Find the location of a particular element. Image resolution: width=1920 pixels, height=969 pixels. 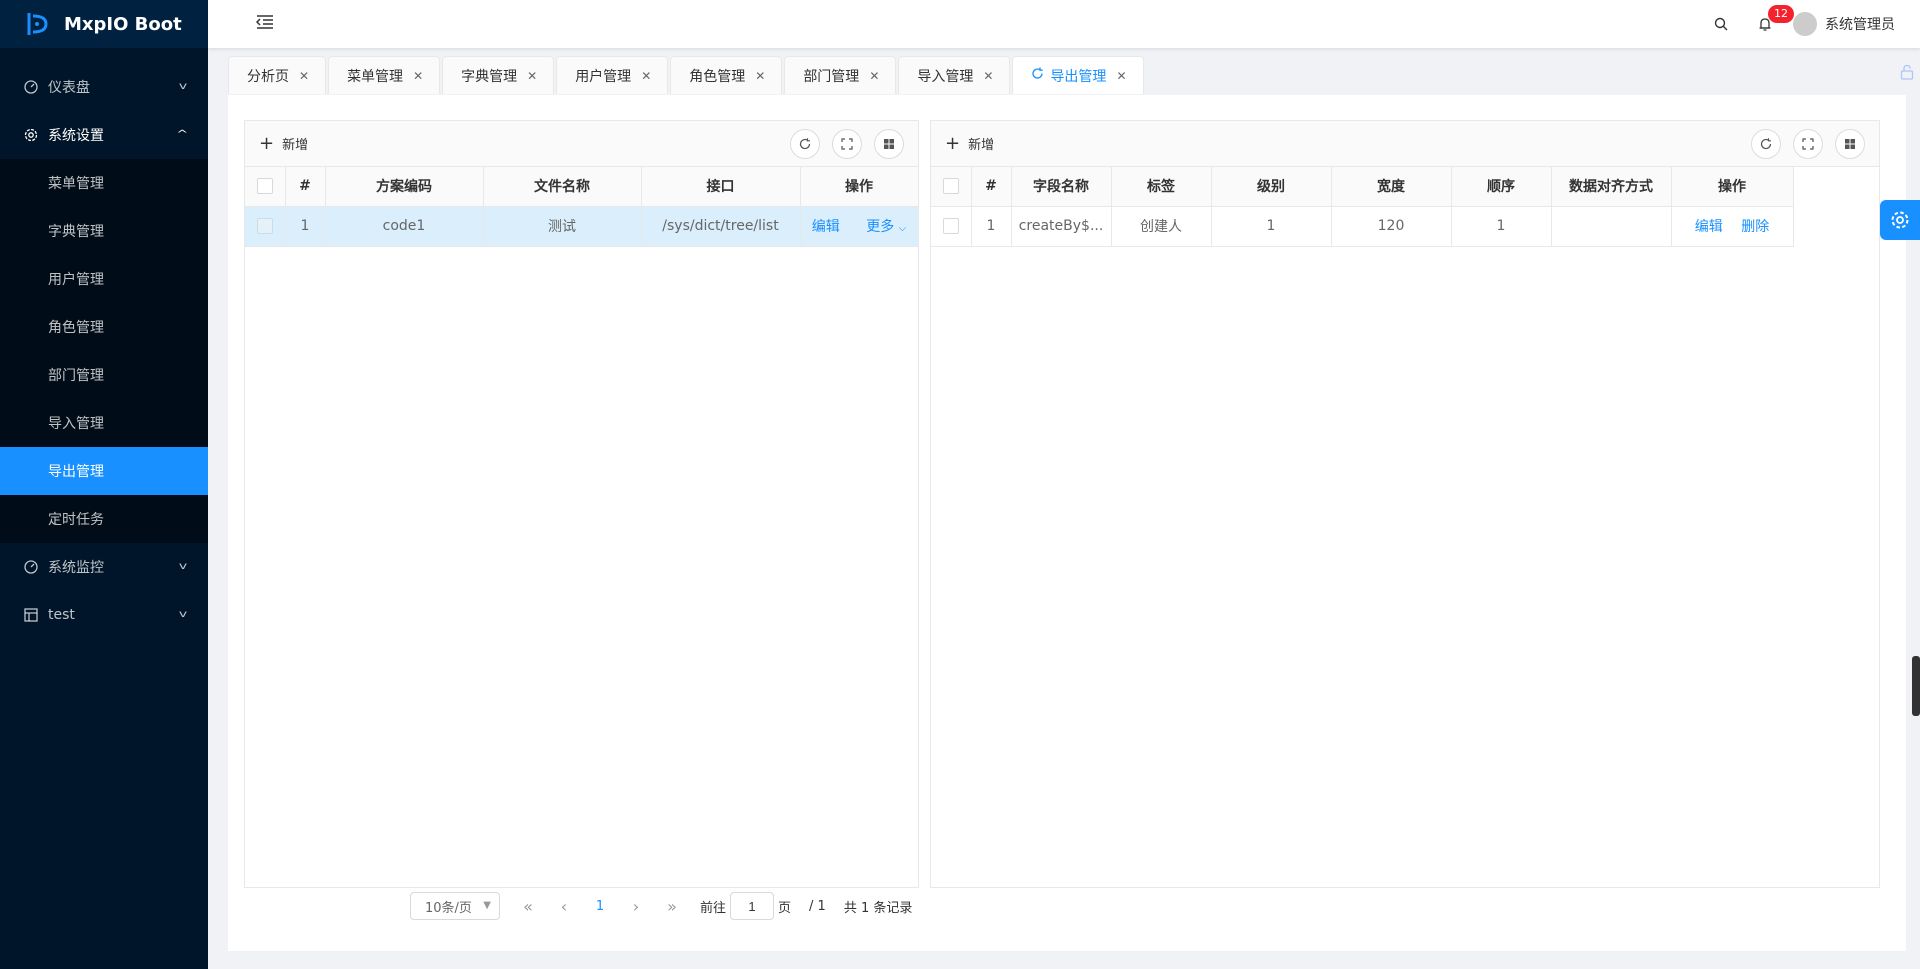

api-path: /sys/dict/tree/list is located at coordinates (721, 226).